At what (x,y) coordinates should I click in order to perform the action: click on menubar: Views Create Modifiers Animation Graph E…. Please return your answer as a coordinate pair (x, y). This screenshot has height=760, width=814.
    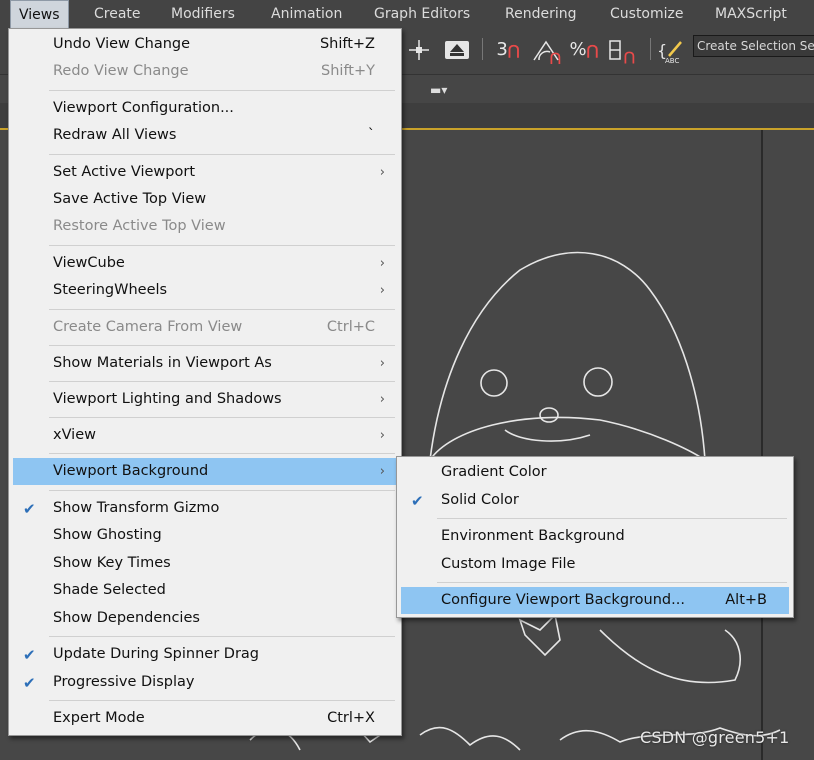
    Looking at the image, I should click on (407, 14).